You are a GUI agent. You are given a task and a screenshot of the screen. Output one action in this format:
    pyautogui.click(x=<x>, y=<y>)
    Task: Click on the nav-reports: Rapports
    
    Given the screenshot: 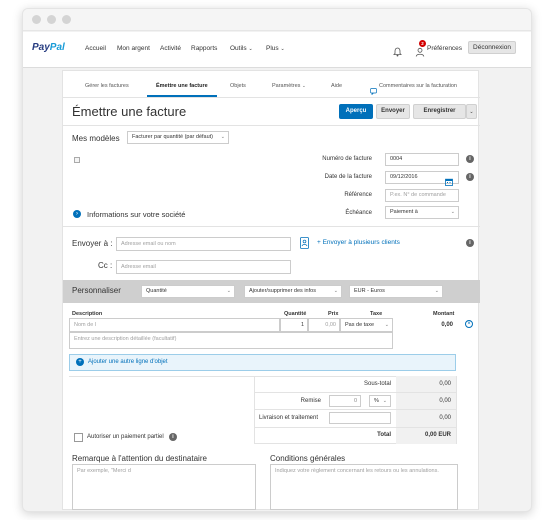 What is the action you would take?
    pyautogui.click(x=204, y=48)
    